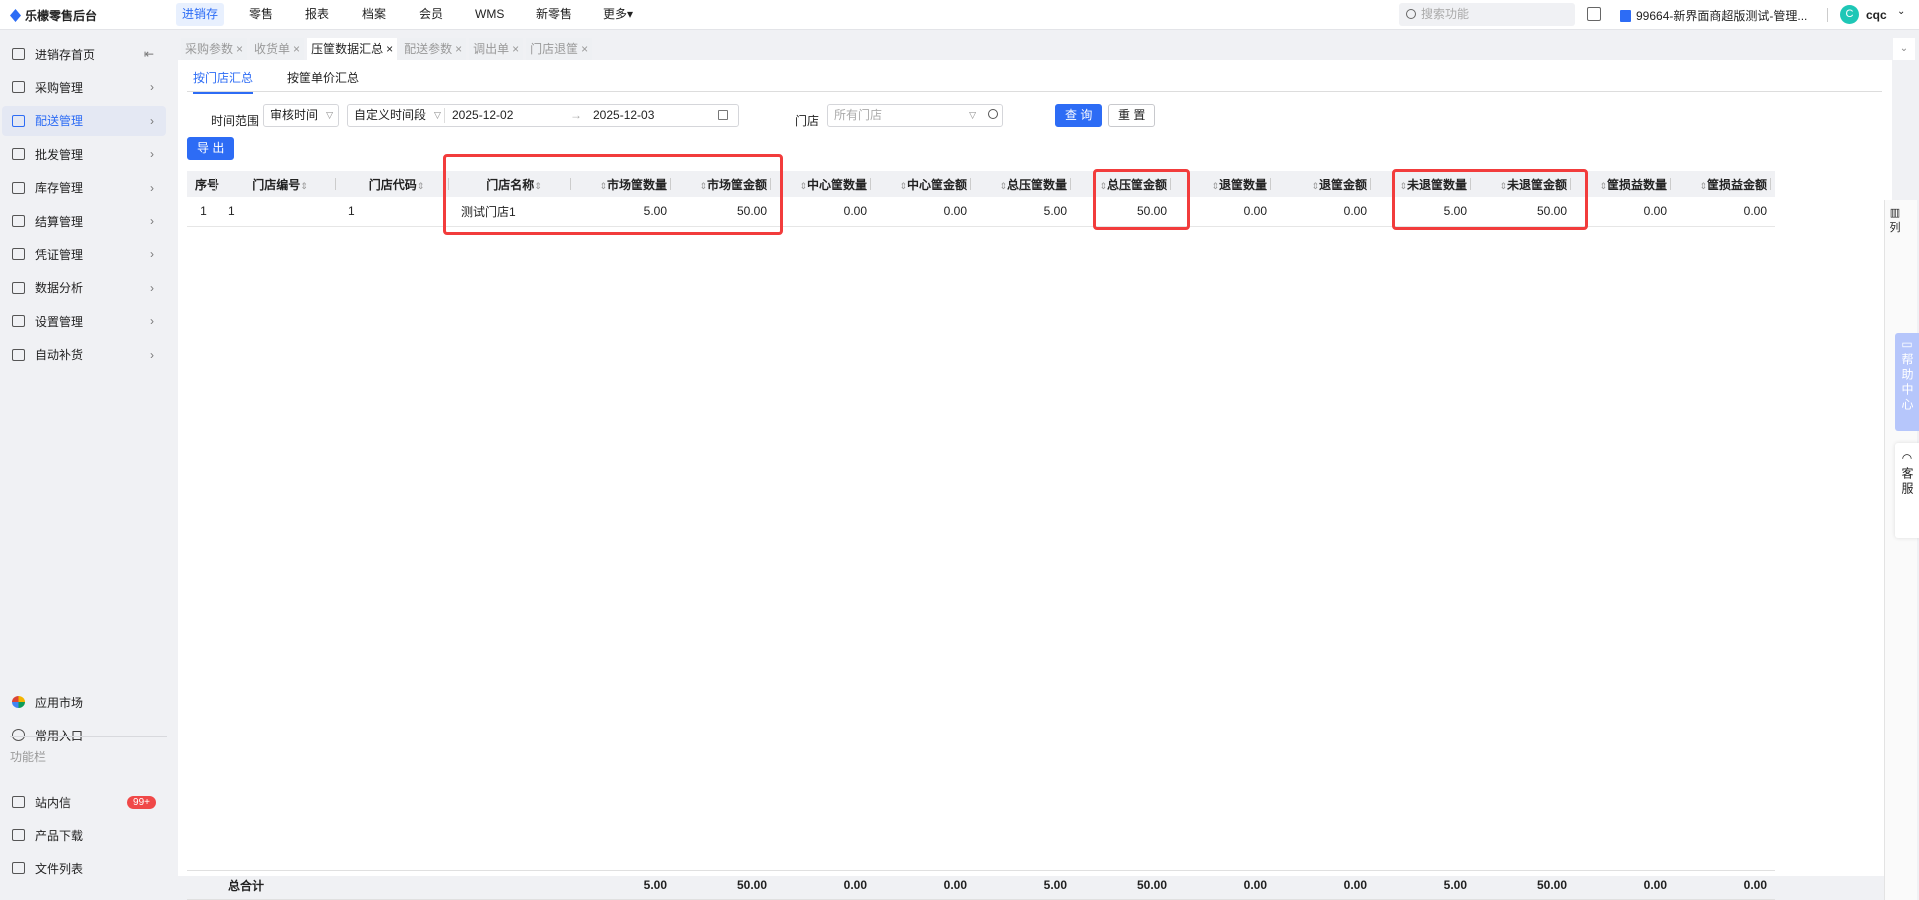  Describe the element at coordinates (915, 115) in the screenshot. I see `store-select: 所有门店 ▽` at that location.